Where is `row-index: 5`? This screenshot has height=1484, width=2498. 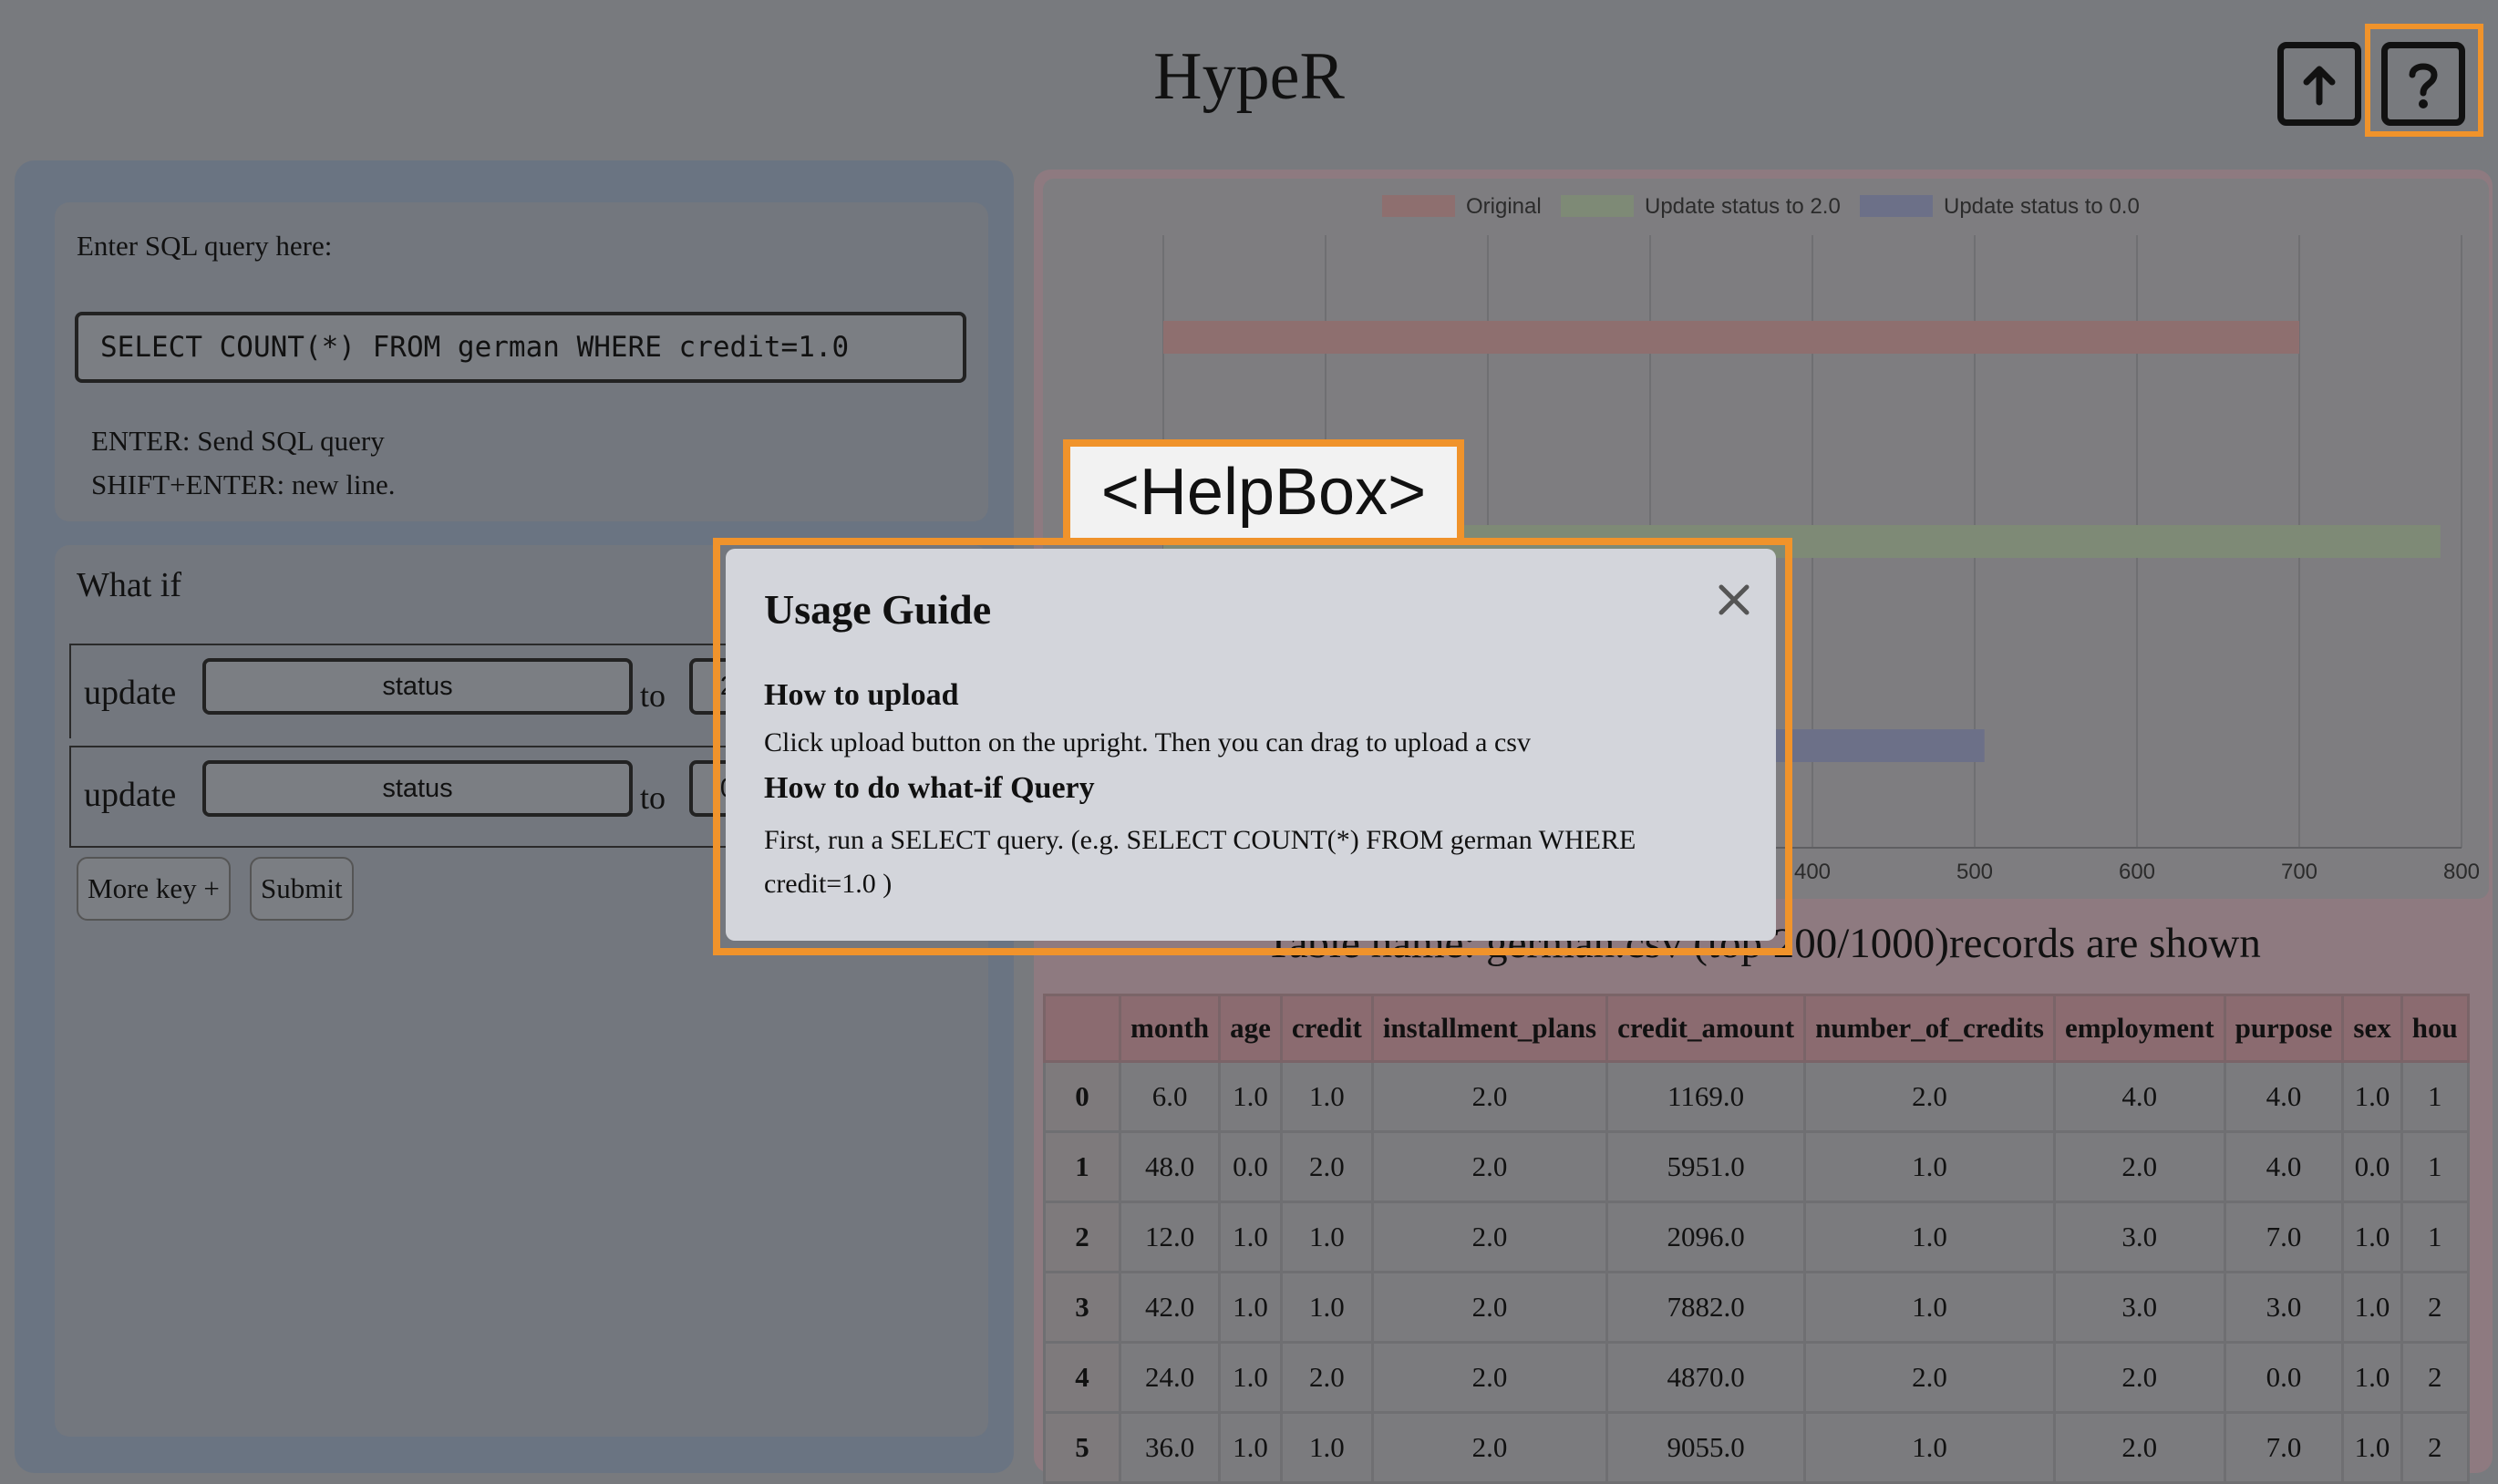
row-index: 5 is located at coordinates (1082, 1447).